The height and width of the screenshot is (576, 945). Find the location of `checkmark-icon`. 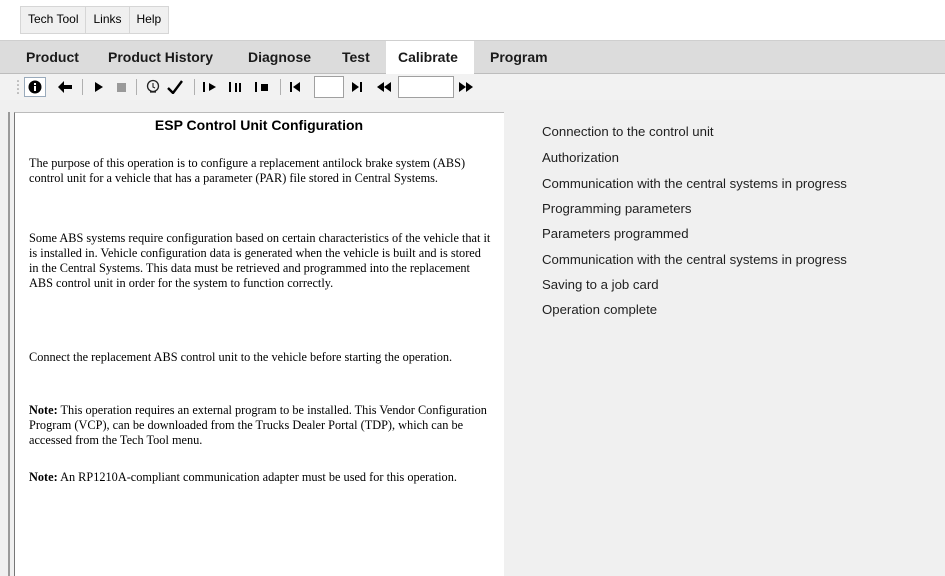

checkmark-icon is located at coordinates (175, 87).